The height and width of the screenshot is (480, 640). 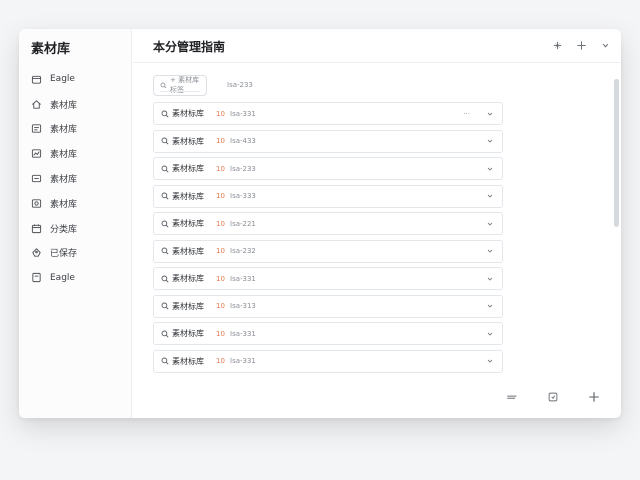 I want to click on sidebar-item-library-archive: 素材库, so click(x=75, y=178).